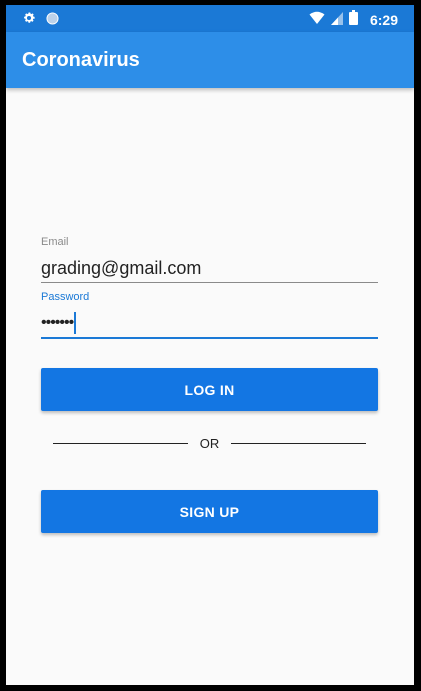  What do you see at coordinates (52, 20) in the screenshot?
I see `circle-icon` at bounding box center [52, 20].